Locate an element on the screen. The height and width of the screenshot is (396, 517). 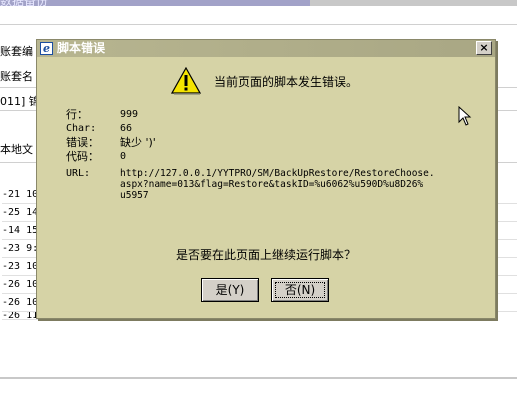
code-label: 代码： is located at coordinates (82, 156).